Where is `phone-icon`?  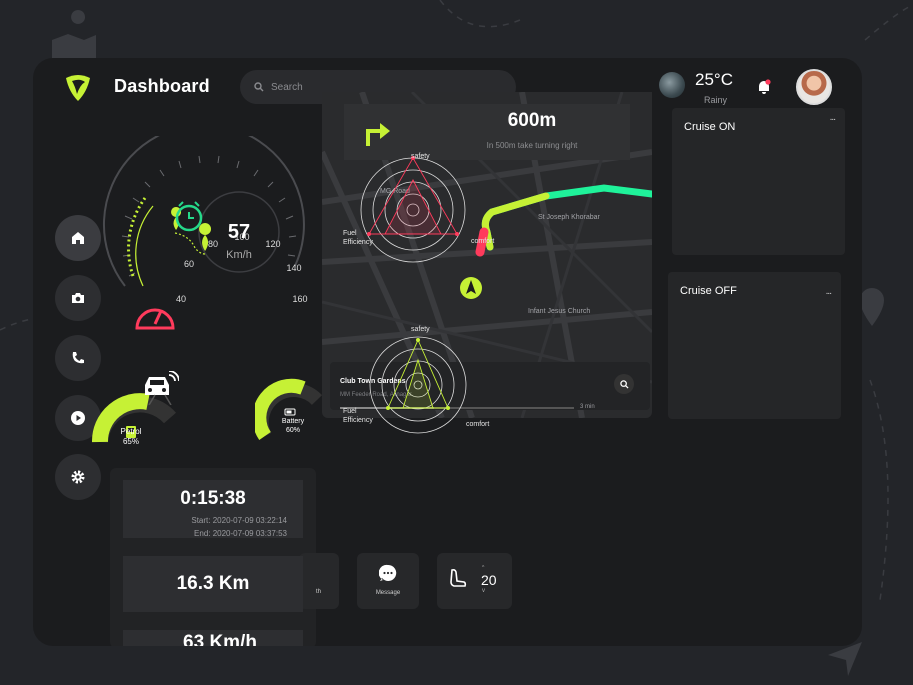
phone-icon is located at coordinates (78, 358).